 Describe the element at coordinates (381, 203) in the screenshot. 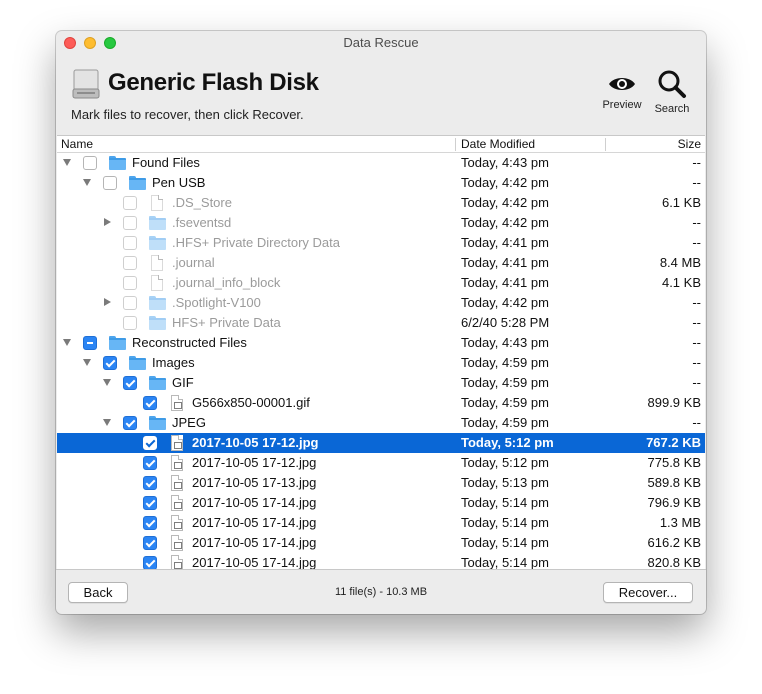

I see `table-row: .DS_Store Today, 4:42 pm 6.1 KB` at that location.